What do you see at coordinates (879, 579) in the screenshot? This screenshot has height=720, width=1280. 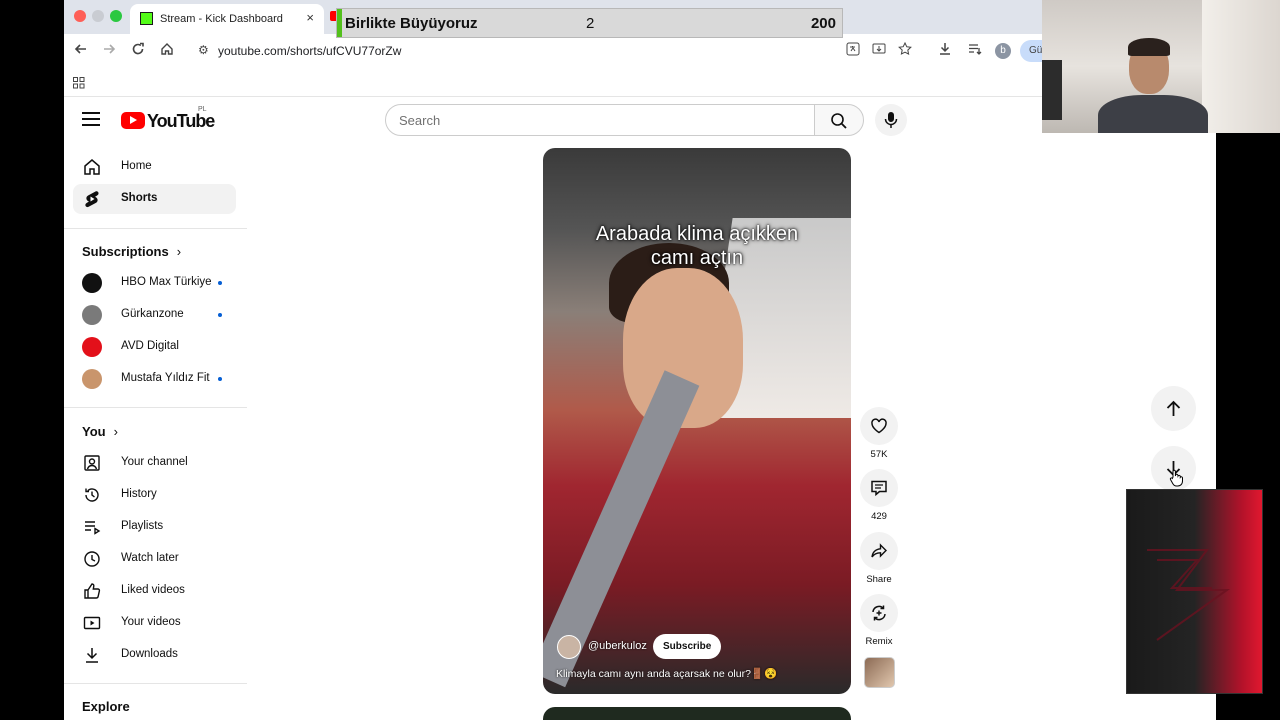 I see `share-label: Share` at bounding box center [879, 579].